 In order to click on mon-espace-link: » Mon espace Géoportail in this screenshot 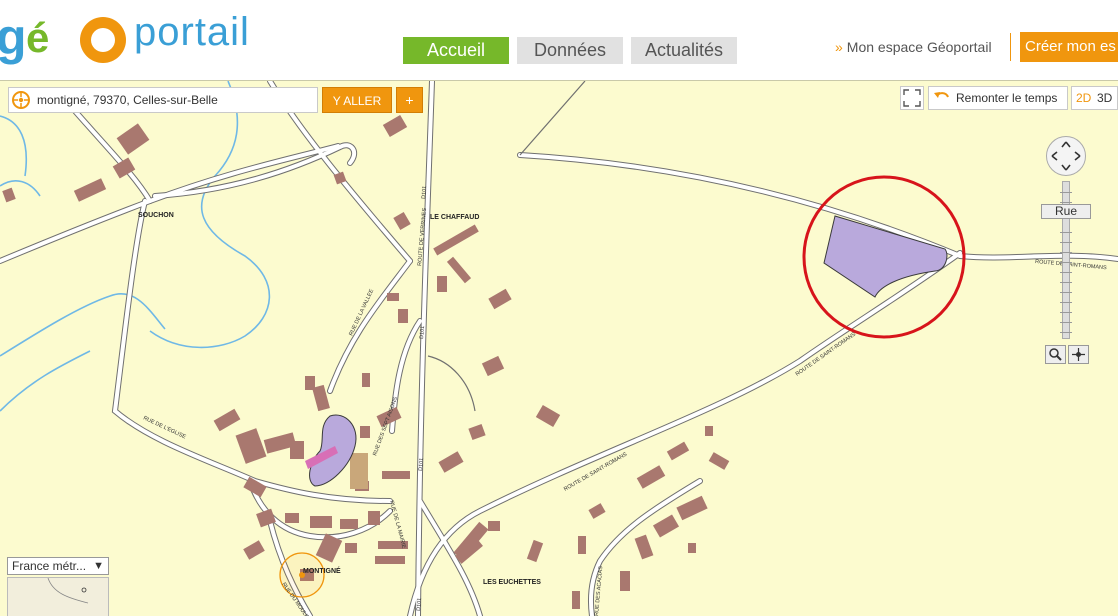, I will do `click(913, 47)`.